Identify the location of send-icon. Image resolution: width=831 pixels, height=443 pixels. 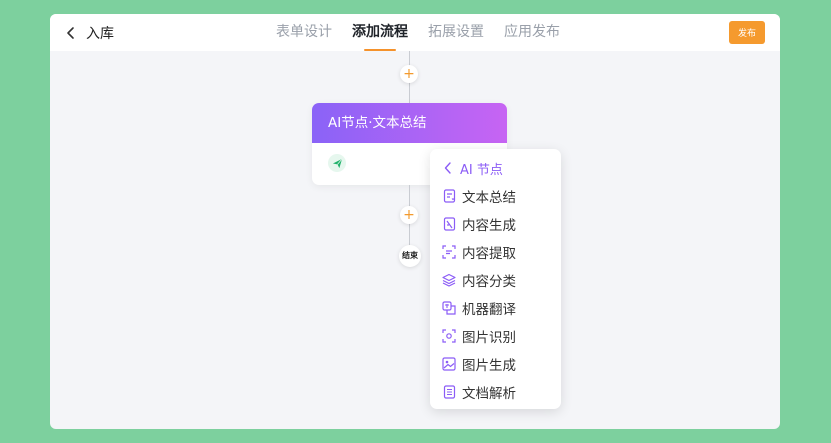
(337, 163).